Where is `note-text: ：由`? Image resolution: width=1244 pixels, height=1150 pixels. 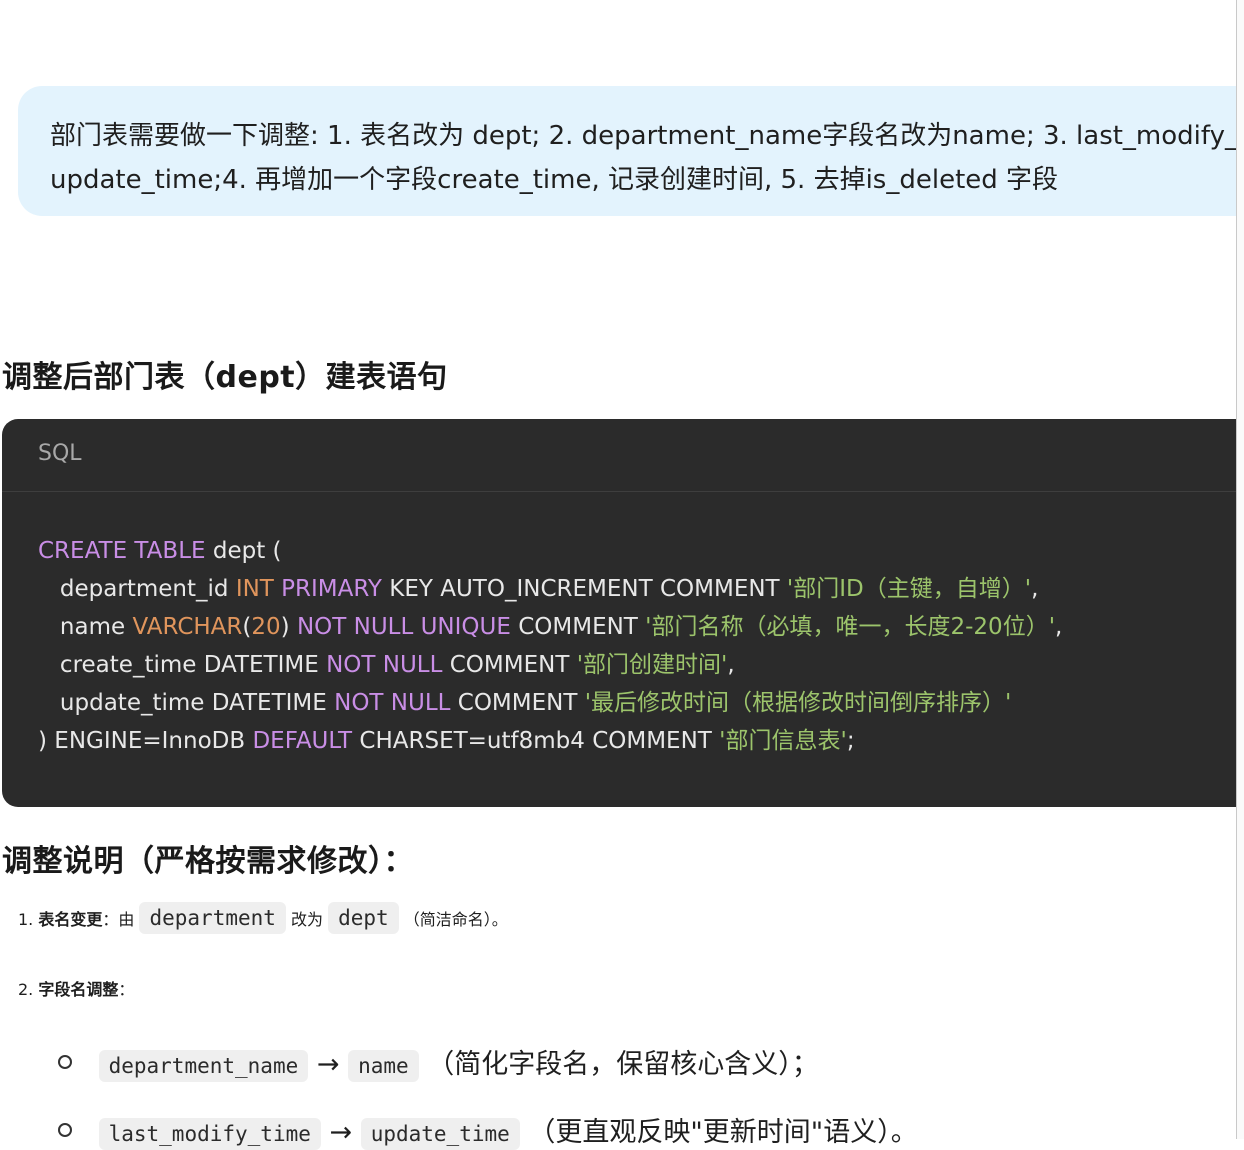 note-text: ：由 is located at coordinates (118, 919).